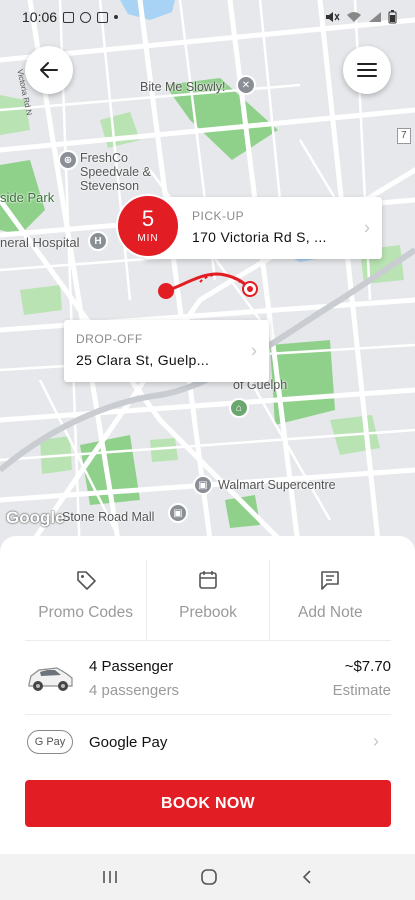 The image size is (415, 900). I want to click on prebook-label: Prebook, so click(208, 612).